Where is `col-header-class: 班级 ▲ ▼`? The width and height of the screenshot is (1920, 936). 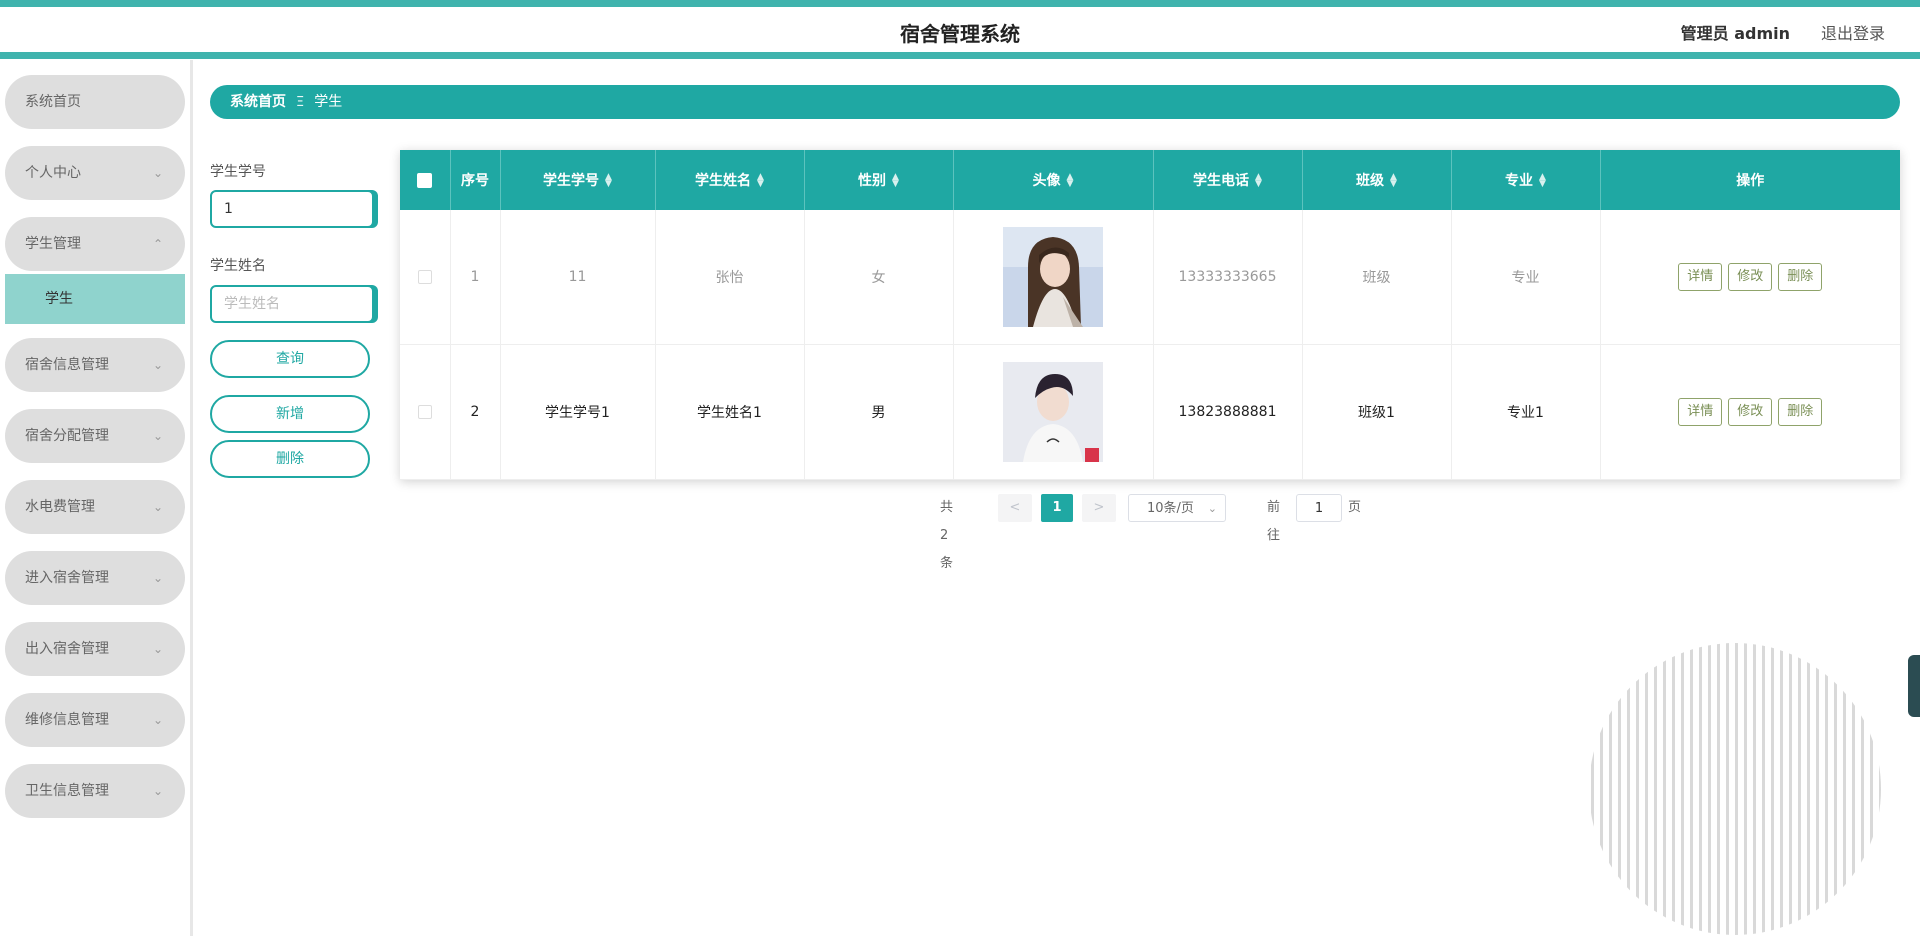 col-header-class: 班级 ▲ ▼ is located at coordinates (1377, 180).